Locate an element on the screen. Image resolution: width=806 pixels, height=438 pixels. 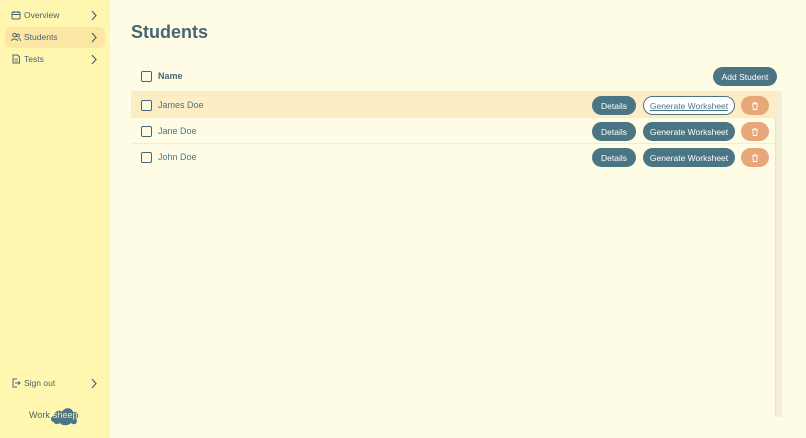
scrollbar is located at coordinates (778, 254).